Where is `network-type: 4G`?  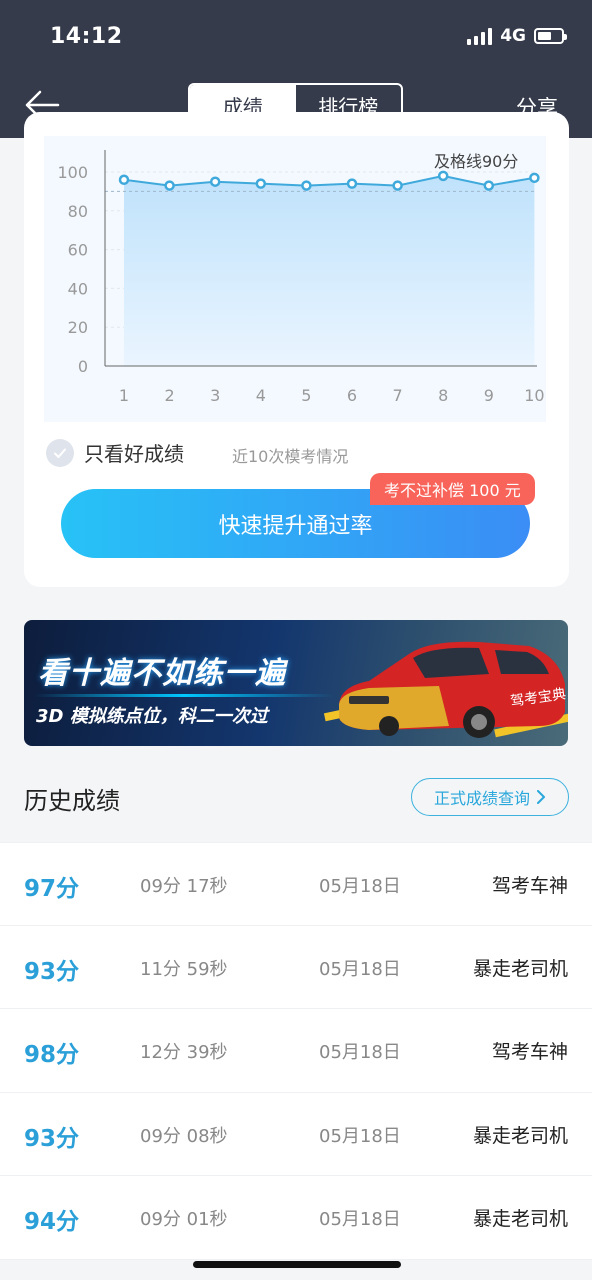
network-type: 4G is located at coordinates (513, 36).